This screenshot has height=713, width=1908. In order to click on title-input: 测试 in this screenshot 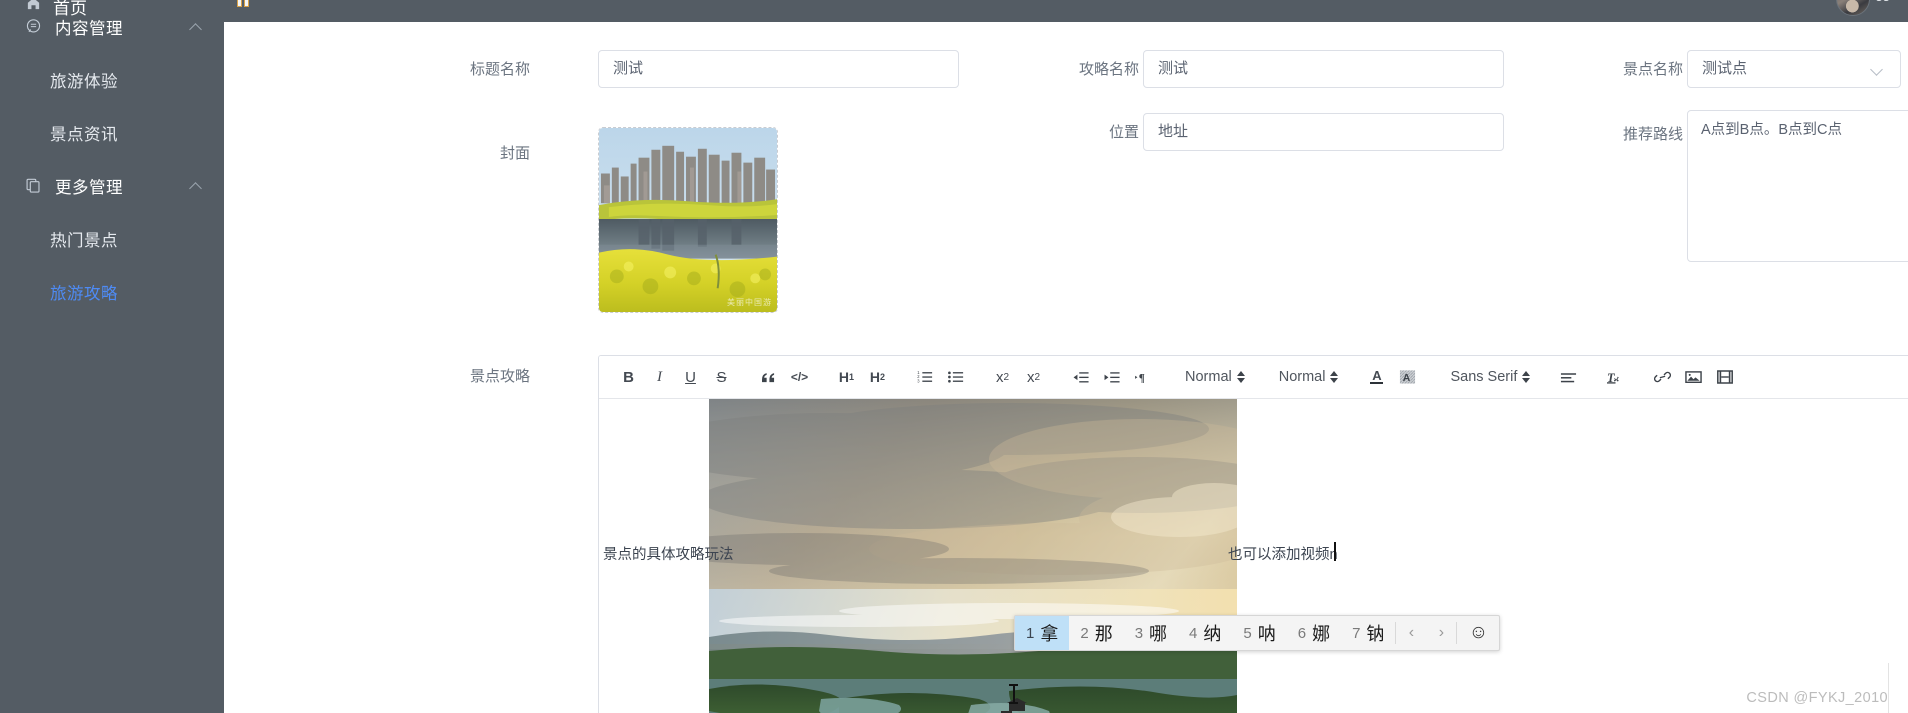, I will do `click(778, 69)`.